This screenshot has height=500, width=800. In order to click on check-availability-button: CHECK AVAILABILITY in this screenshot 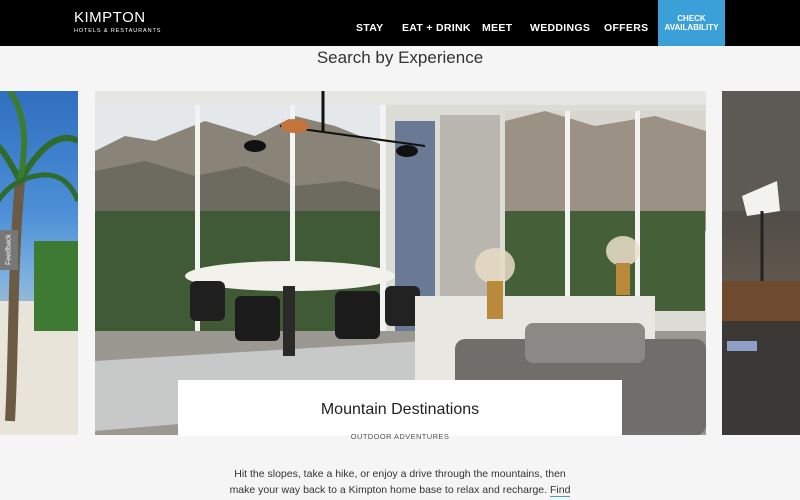, I will do `click(691, 23)`.